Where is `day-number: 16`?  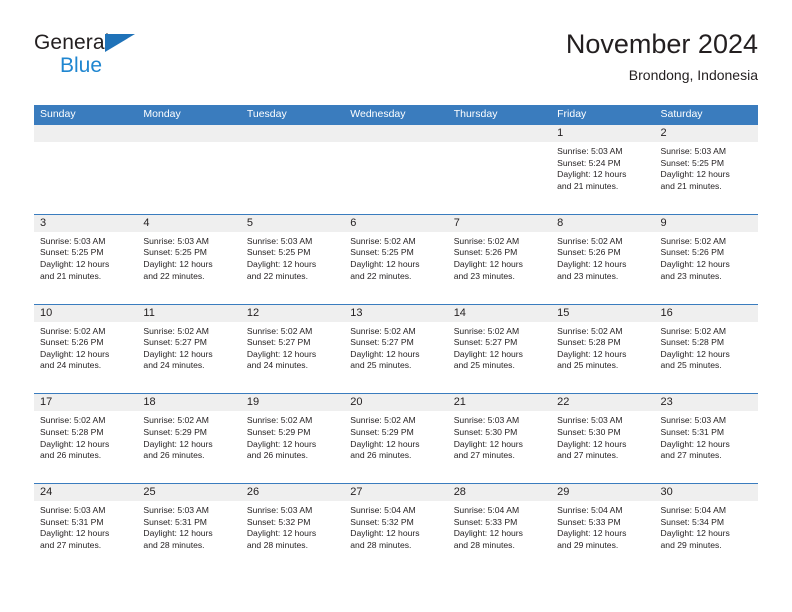
day-number: 16 is located at coordinates (706, 313).